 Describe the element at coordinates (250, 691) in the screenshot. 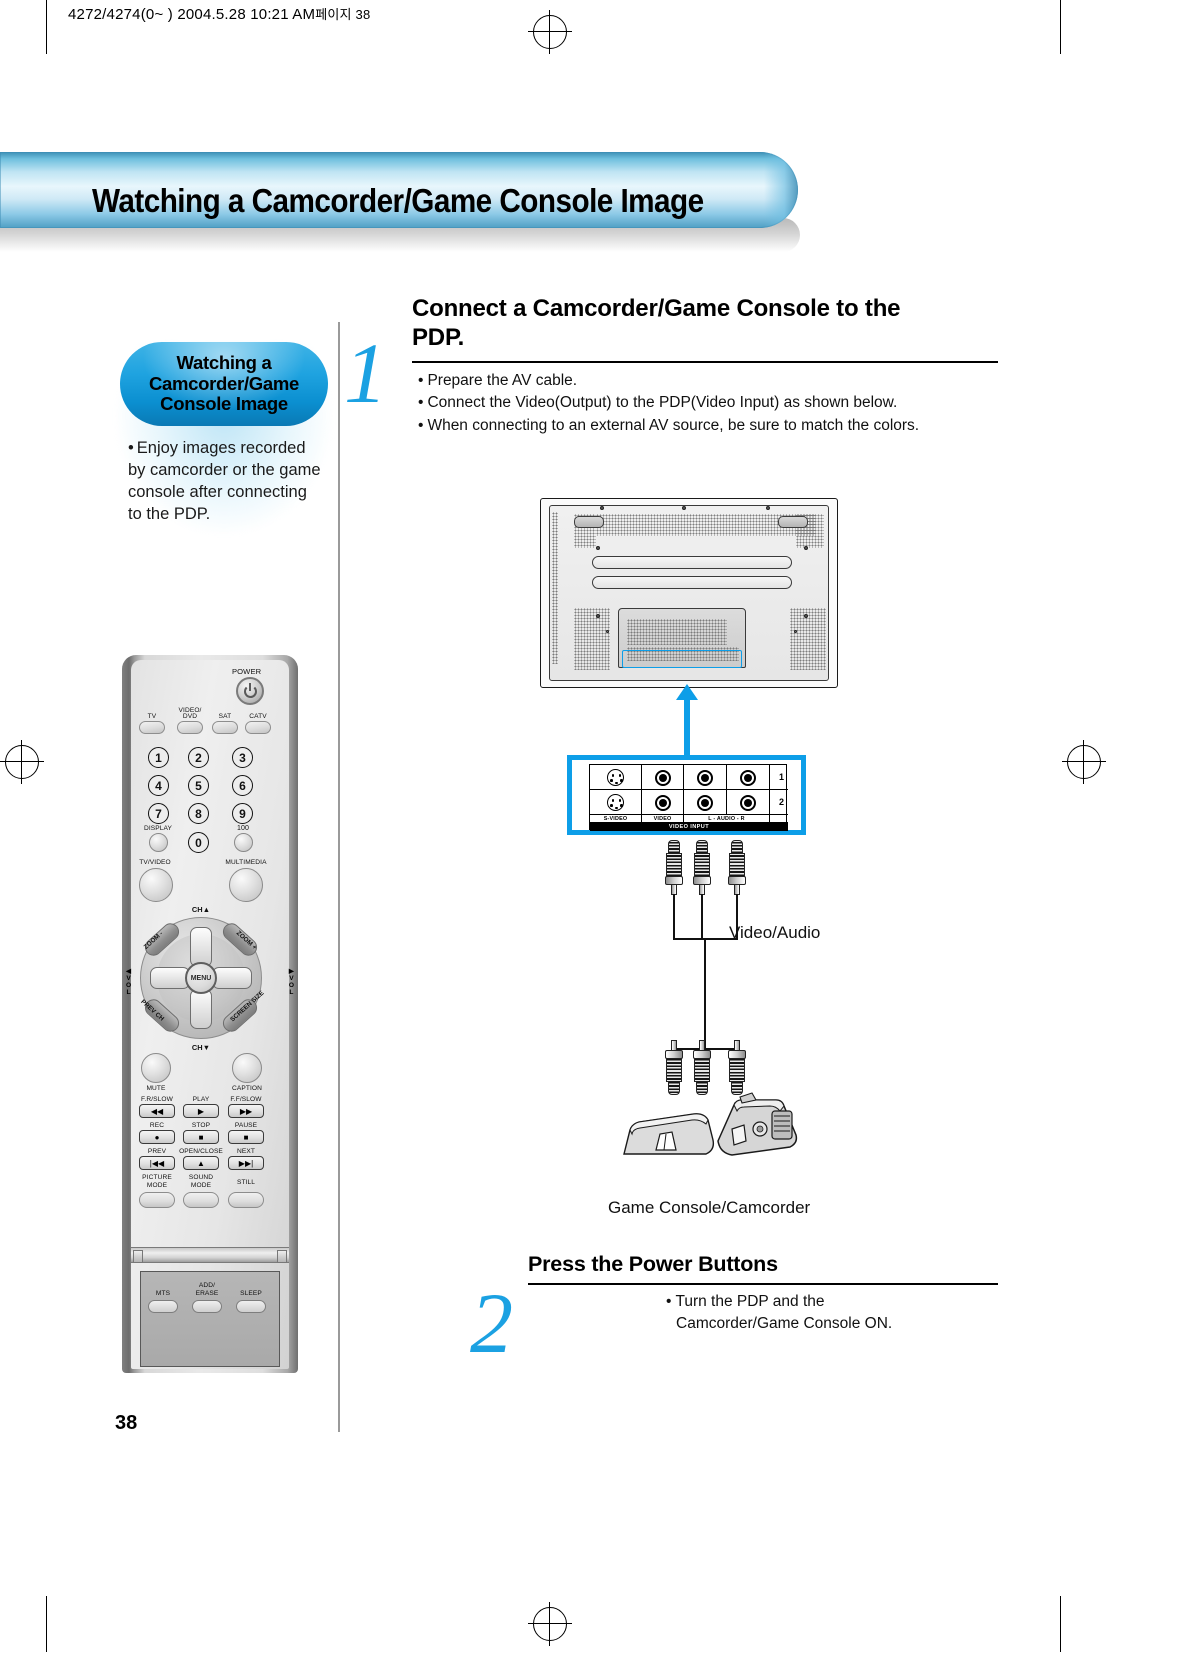

I see `power-button` at that location.